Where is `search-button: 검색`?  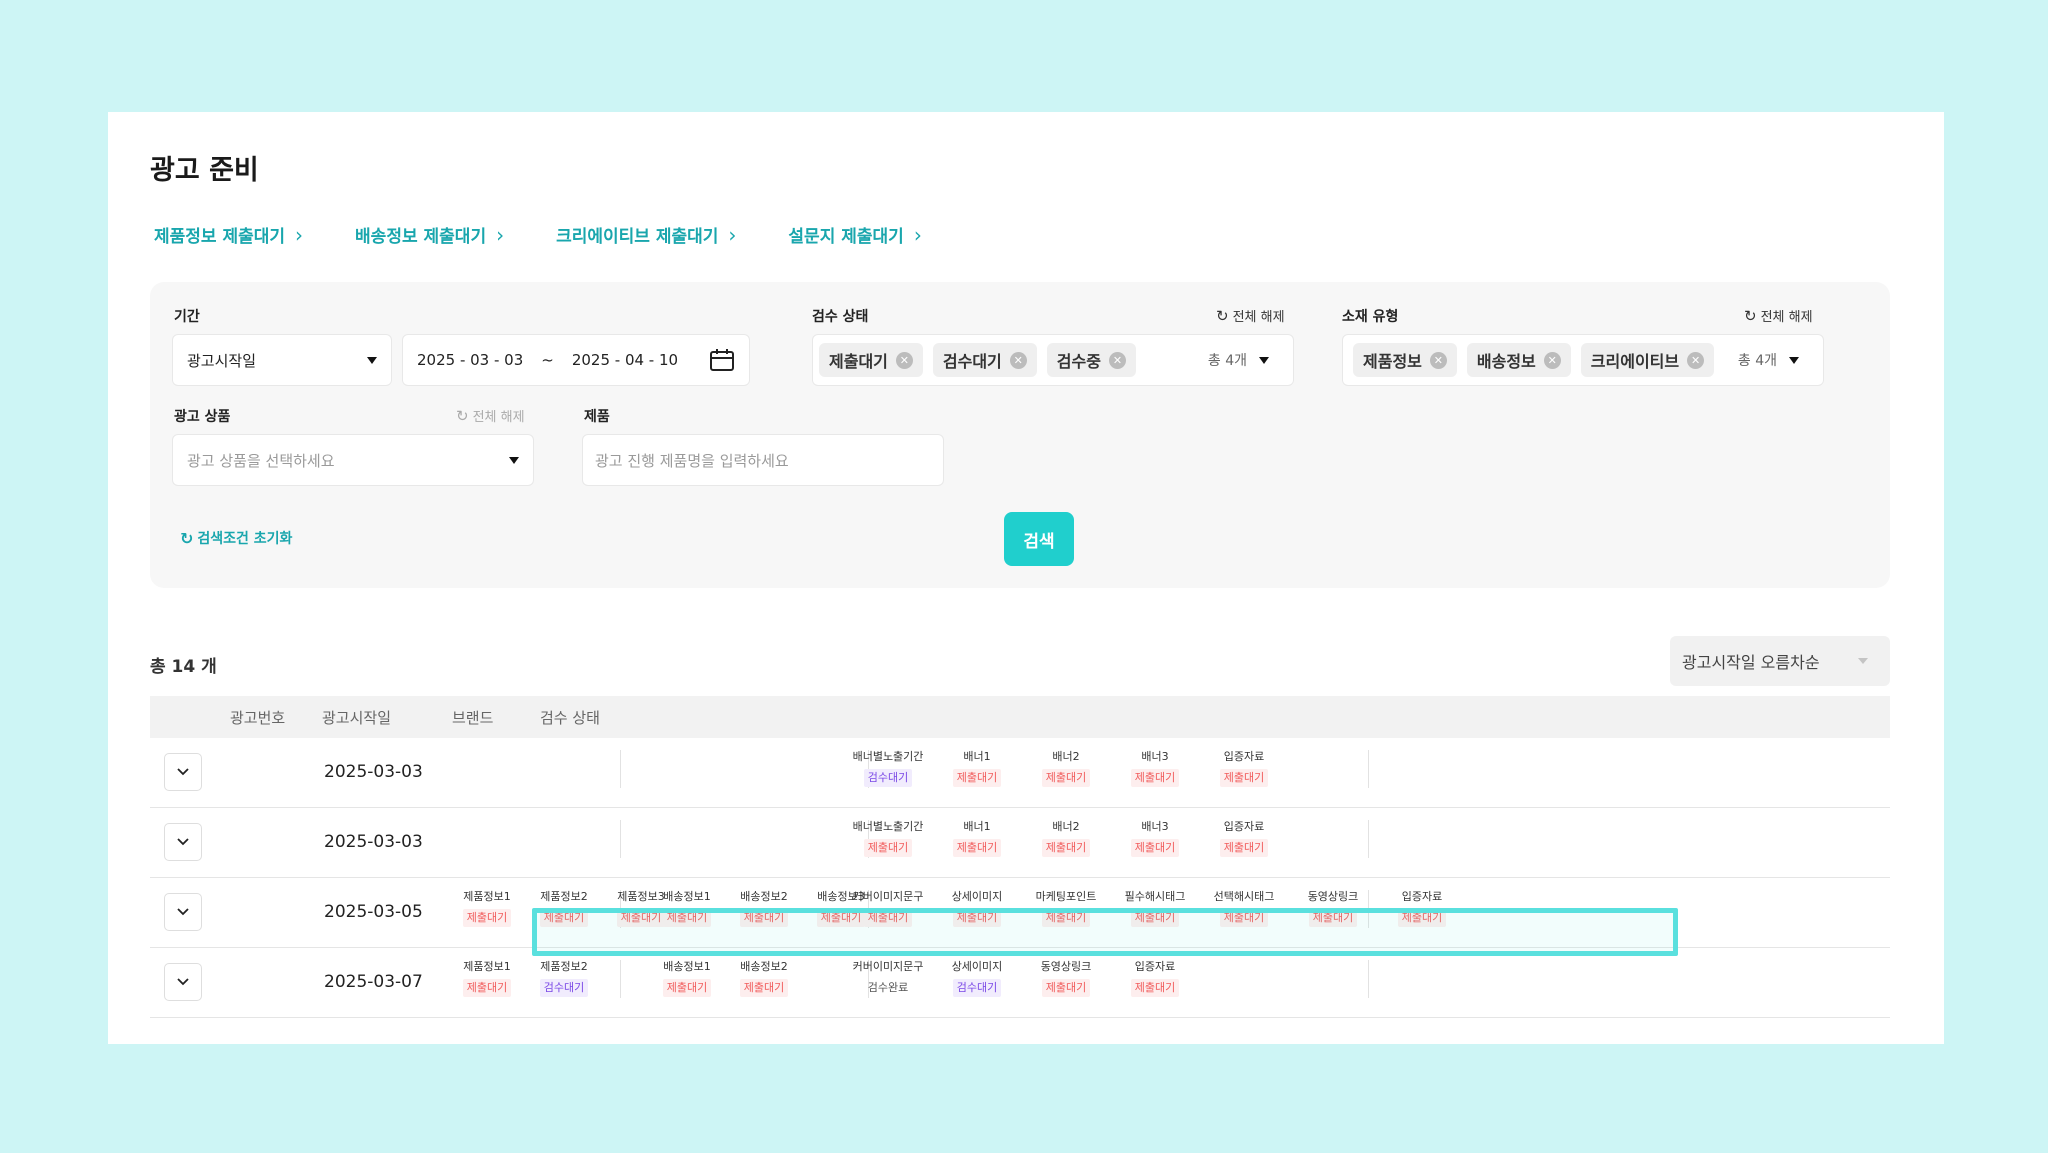
search-button: 검색 is located at coordinates (1039, 539).